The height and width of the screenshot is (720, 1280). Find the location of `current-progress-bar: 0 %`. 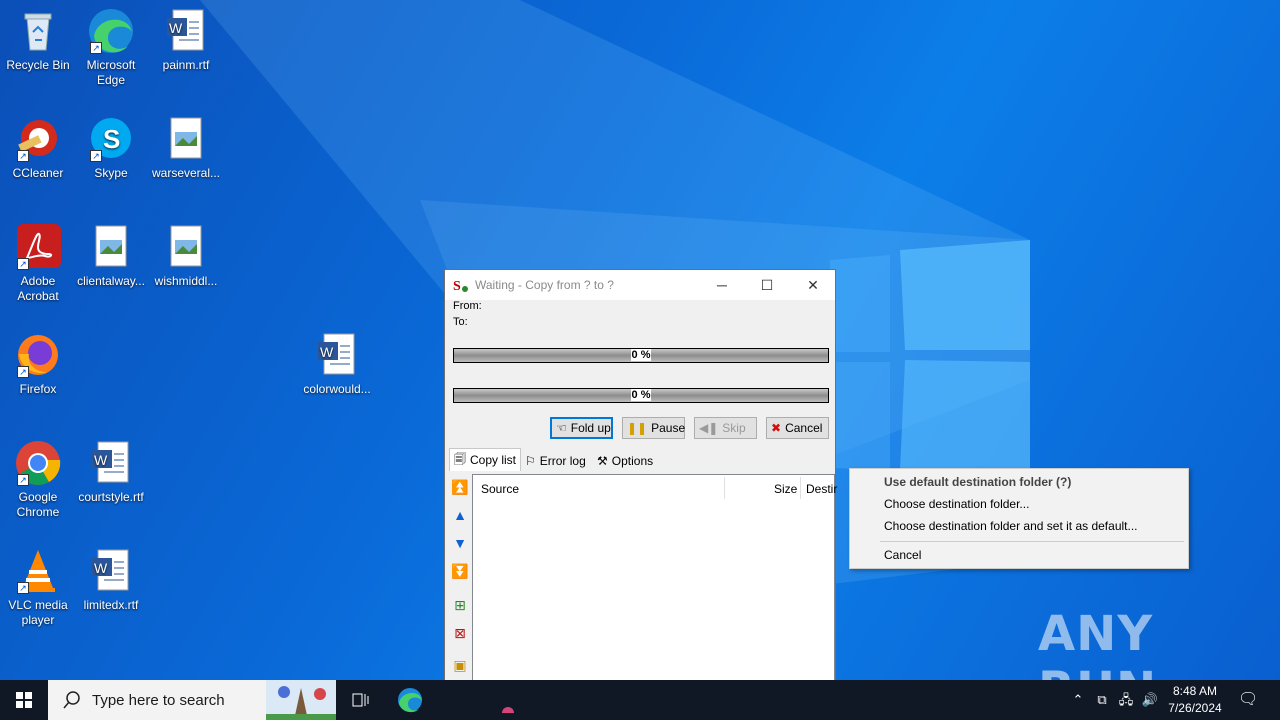

current-progress-bar: 0 % is located at coordinates (641, 355).